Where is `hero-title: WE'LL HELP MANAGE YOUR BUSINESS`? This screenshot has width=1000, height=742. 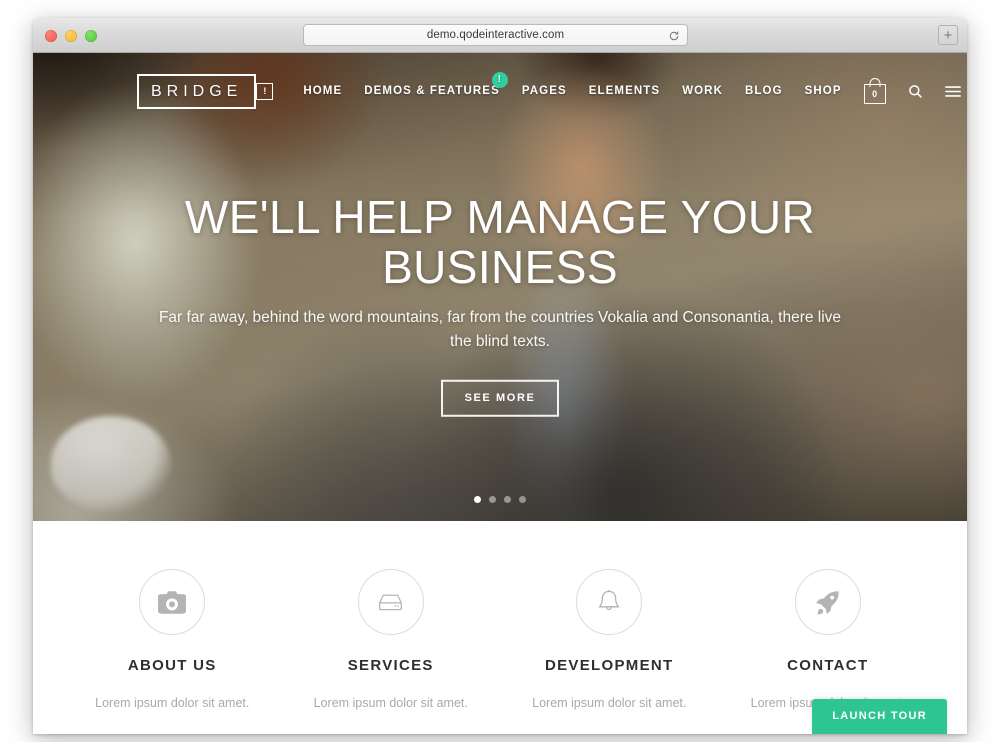
hero-title: WE'LL HELP MANAGE YOUR BUSINESS is located at coordinates (500, 241).